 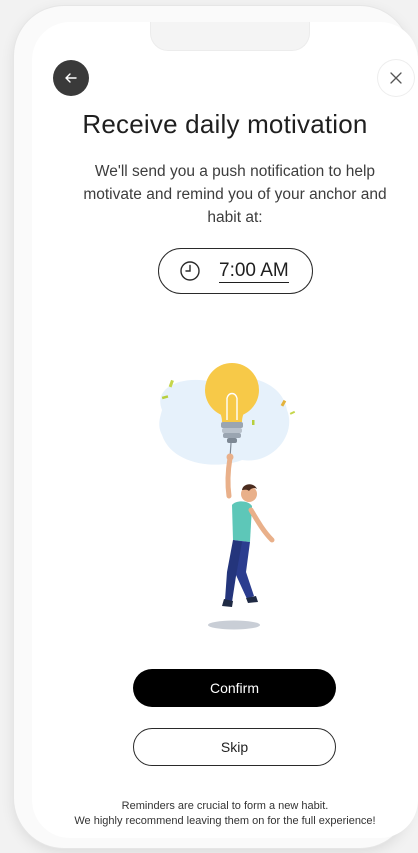 I want to click on close-button, so click(x=396, y=78).